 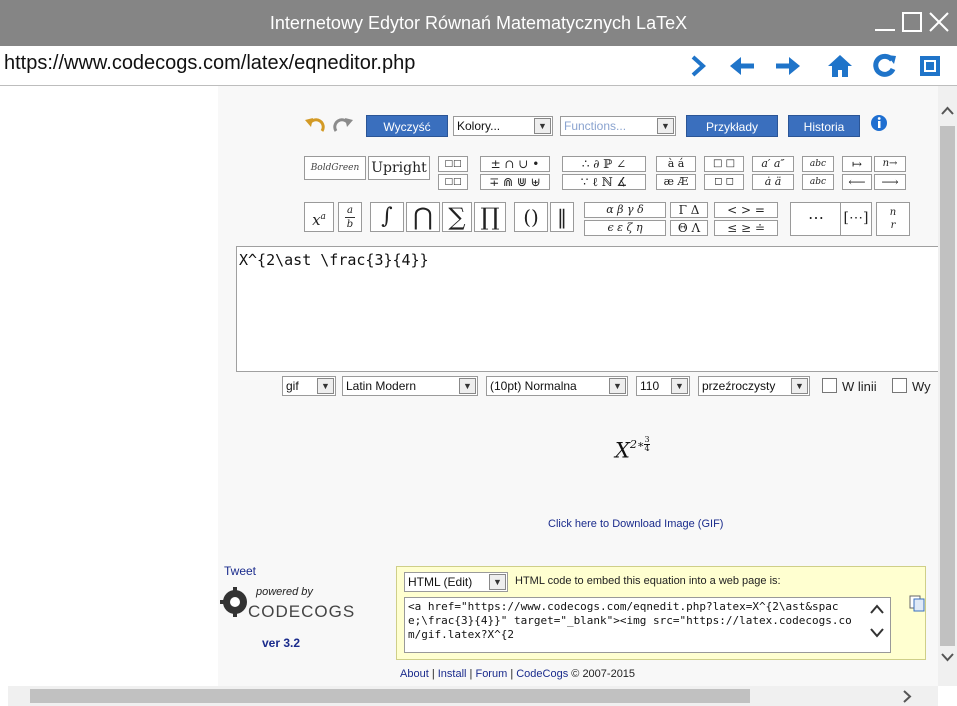 I want to click on abc-hat-button: abc, so click(x=818, y=164).